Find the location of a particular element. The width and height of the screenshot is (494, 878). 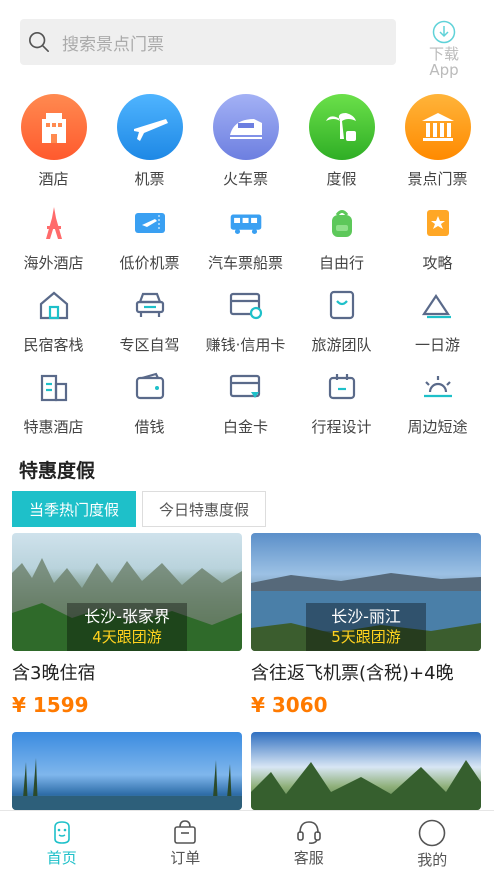

nav-label: 客服 is located at coordinates (308, 858).